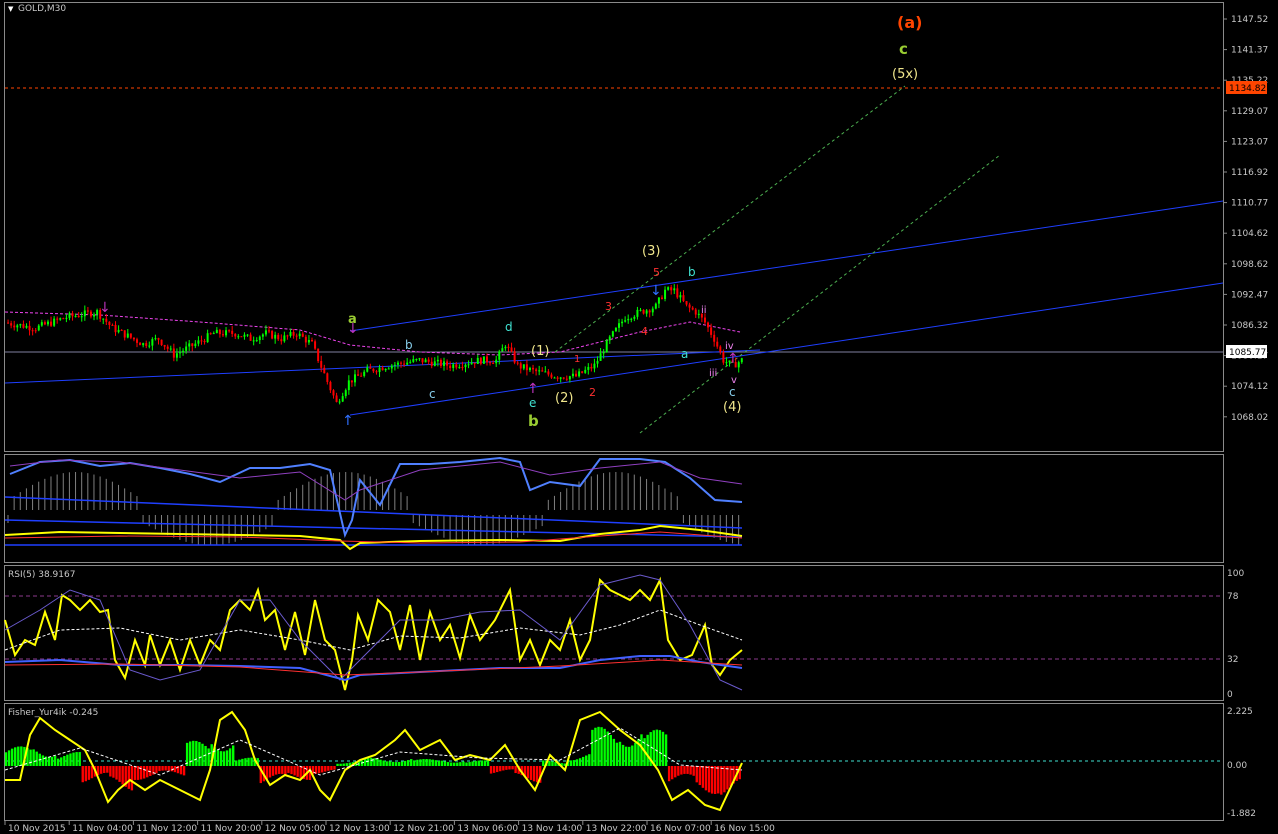  Describe the element at coordinates (713, 373) in the screenshot. I see `wave-label: iii` at that location.